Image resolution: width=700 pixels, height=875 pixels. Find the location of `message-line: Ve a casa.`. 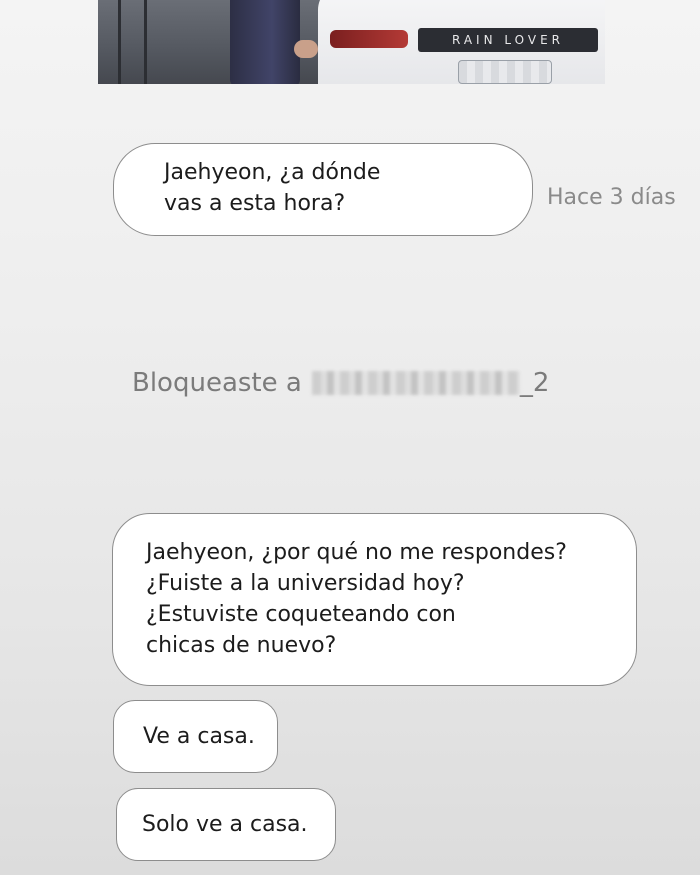

message-line: Ve a casa. is located at coordinates (199, 736).